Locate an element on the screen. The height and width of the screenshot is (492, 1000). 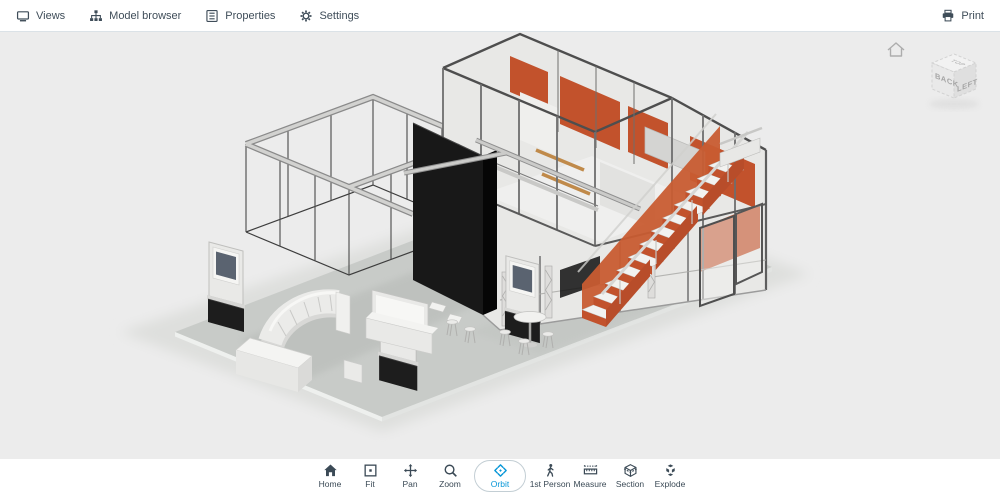
print-icon is located at coordinates (948, 16).